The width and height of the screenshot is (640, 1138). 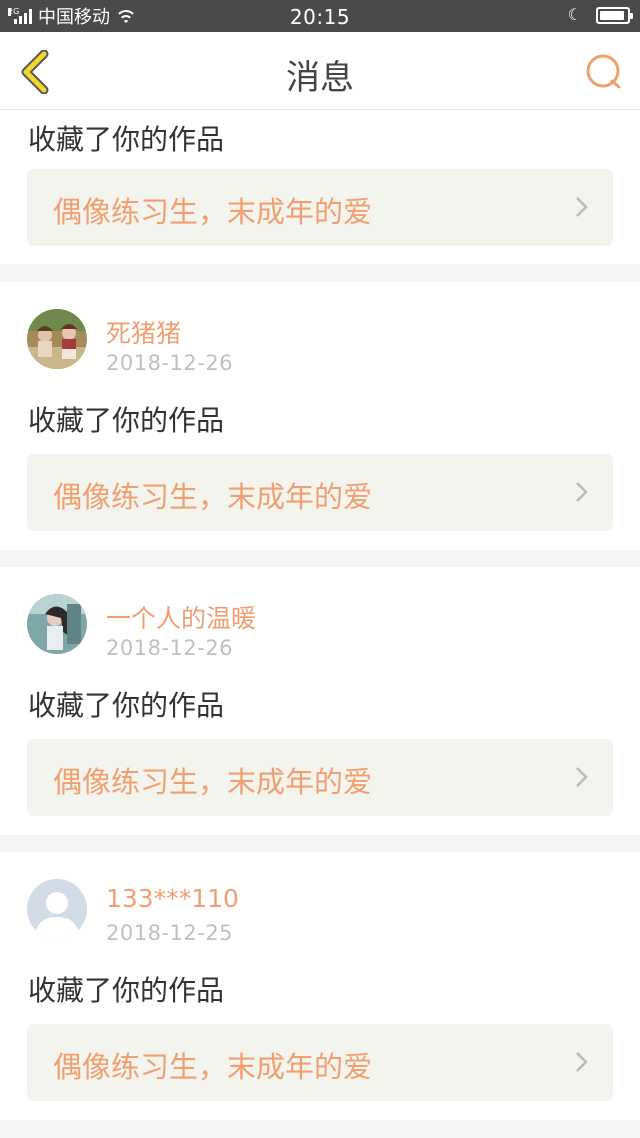 I want to click on status-right: ☾, so click(x=600, y=14).